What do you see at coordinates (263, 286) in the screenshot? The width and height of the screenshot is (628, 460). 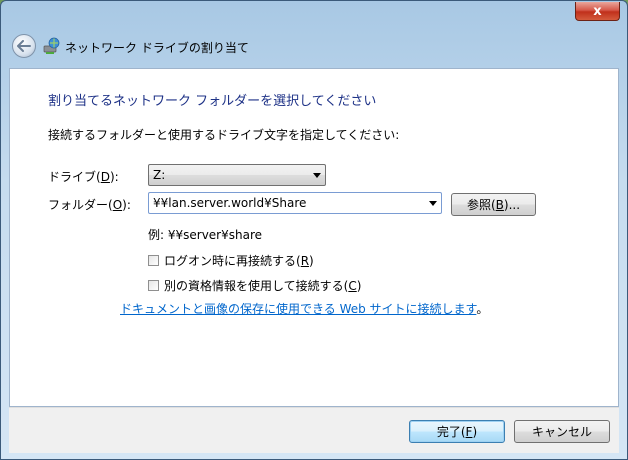 I see `credentials-label: 別の資格情報を使用して接続する(C)` at bounding box center [263, 286].